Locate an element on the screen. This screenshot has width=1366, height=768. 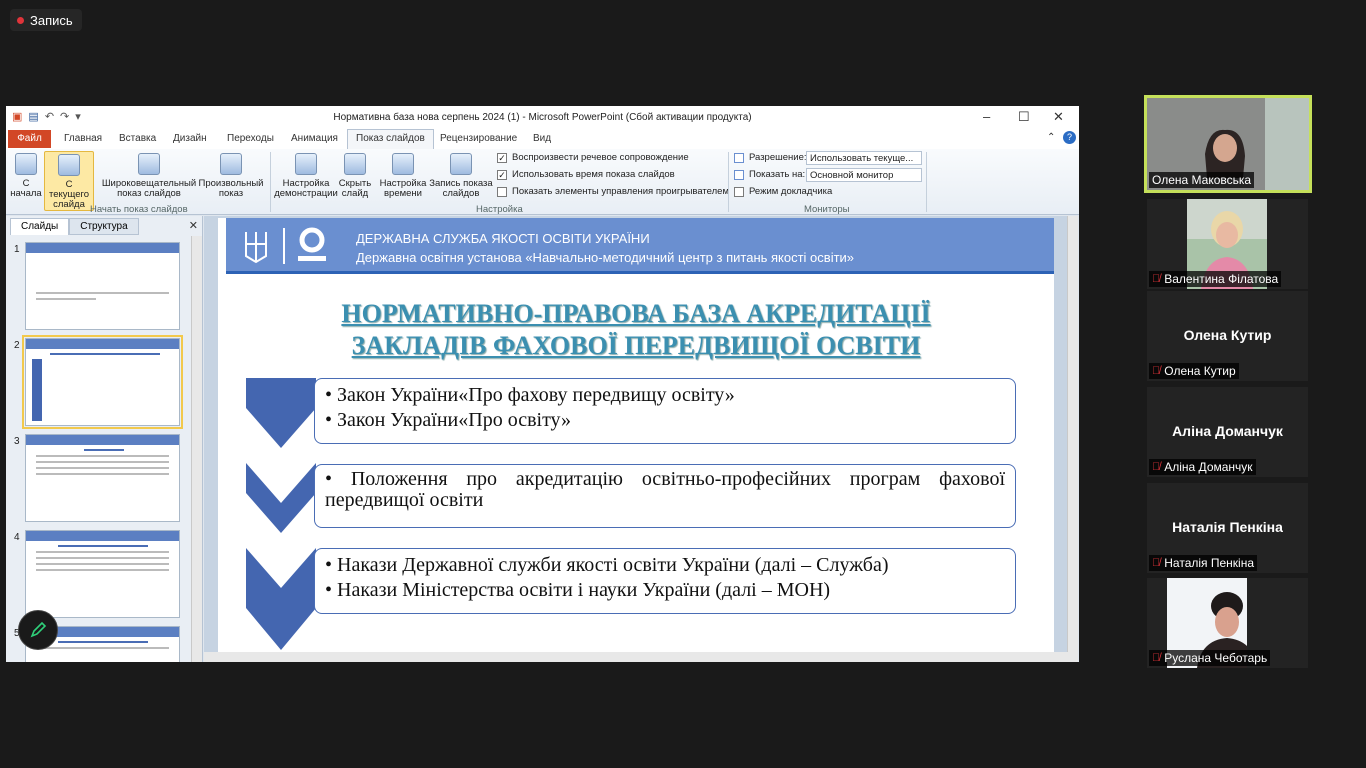
tab-insert: Вставка is located at coordinates (137, 138).